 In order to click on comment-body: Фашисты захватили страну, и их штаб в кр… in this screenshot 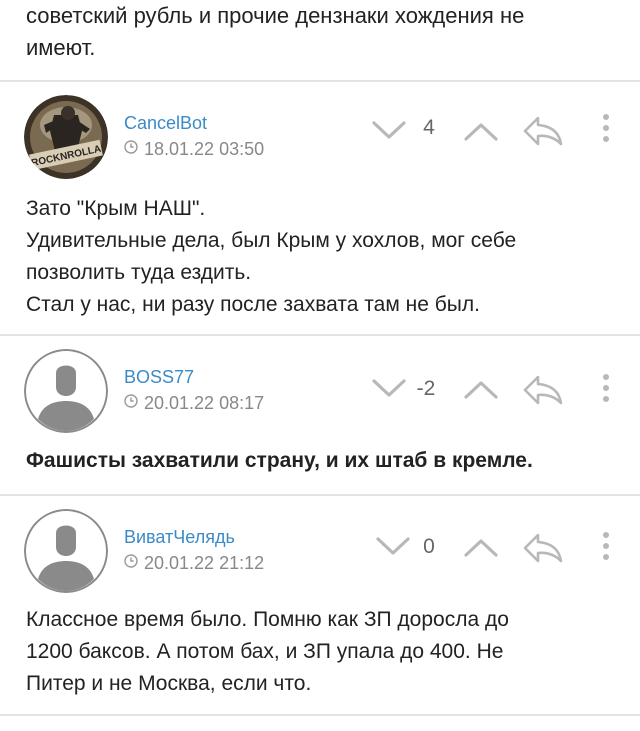, I will do `click(323, 461)`.